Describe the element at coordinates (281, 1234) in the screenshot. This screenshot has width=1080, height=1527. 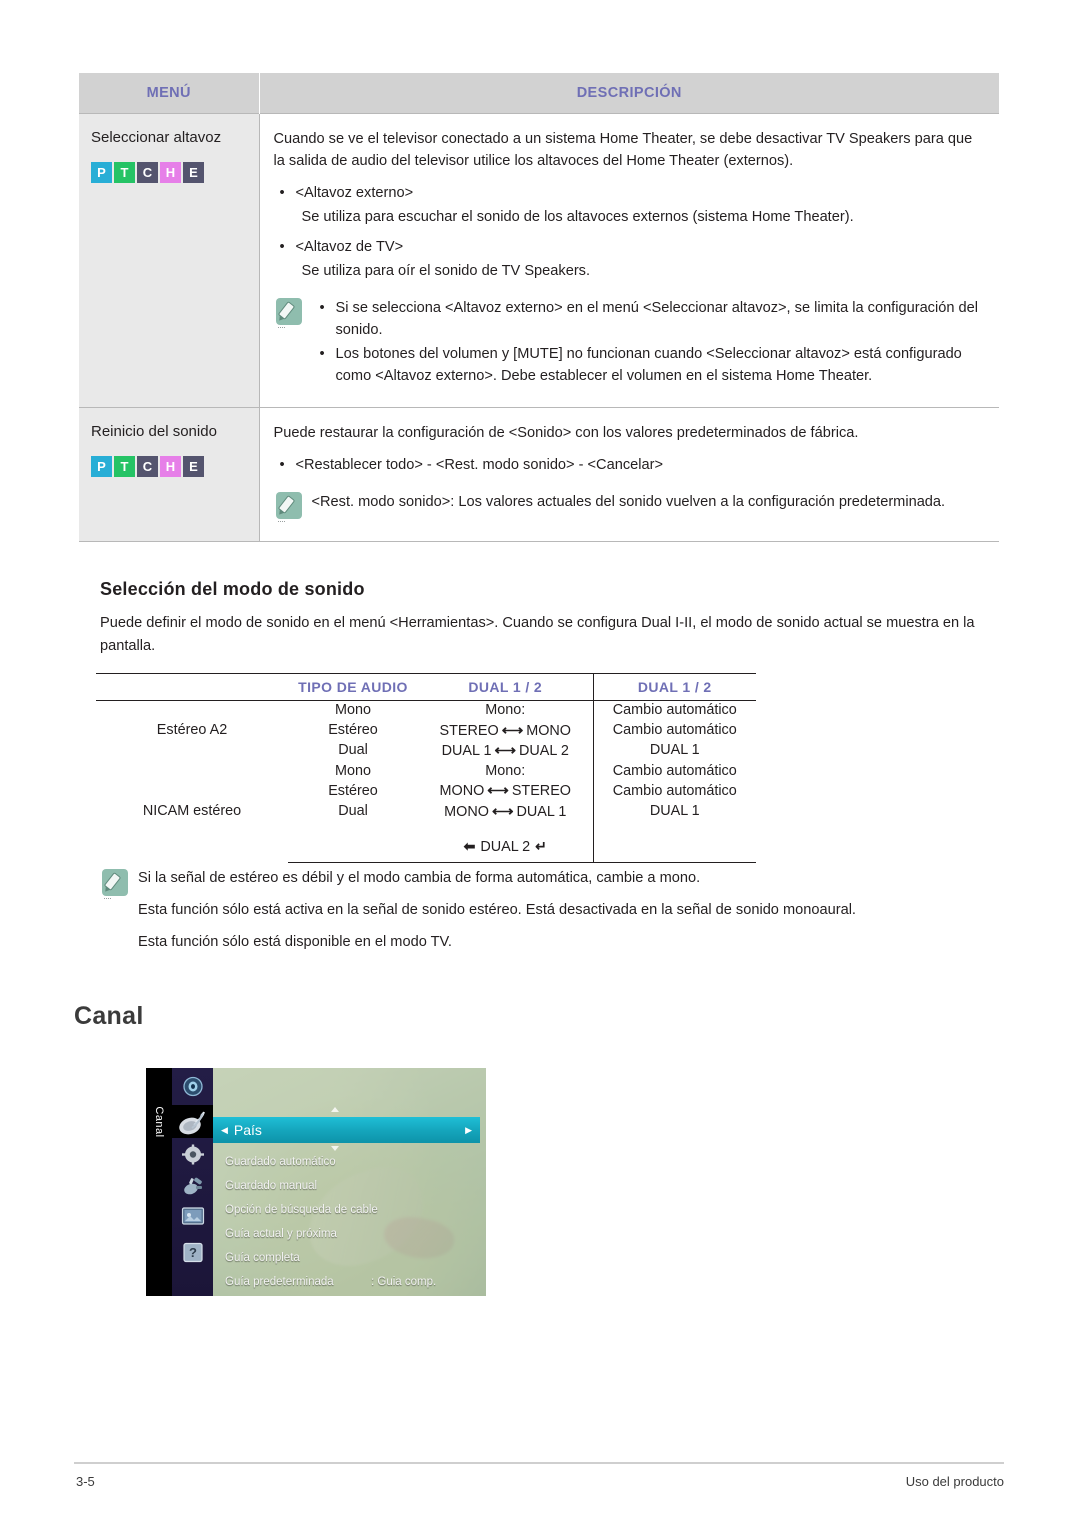
I see `tv-menu-item-guia-actual-y-proxima: Guía actual y próxima` at that location.